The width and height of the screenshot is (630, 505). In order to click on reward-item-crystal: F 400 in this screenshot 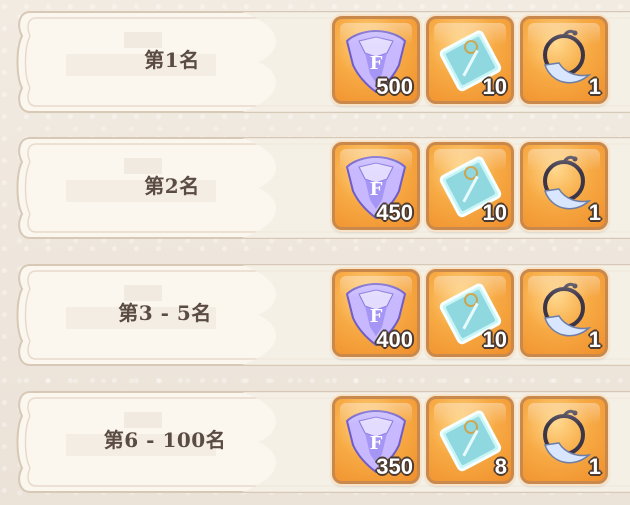, I will do `click(376, 313)`.